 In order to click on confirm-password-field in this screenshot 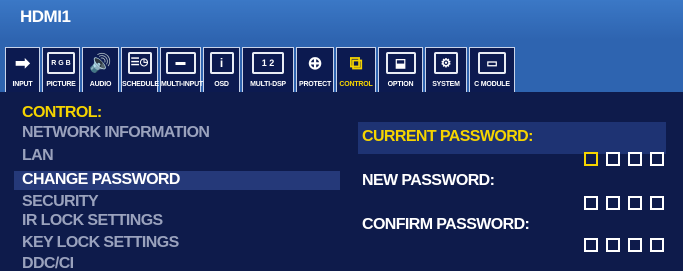, I will do `click(624, 245)`.